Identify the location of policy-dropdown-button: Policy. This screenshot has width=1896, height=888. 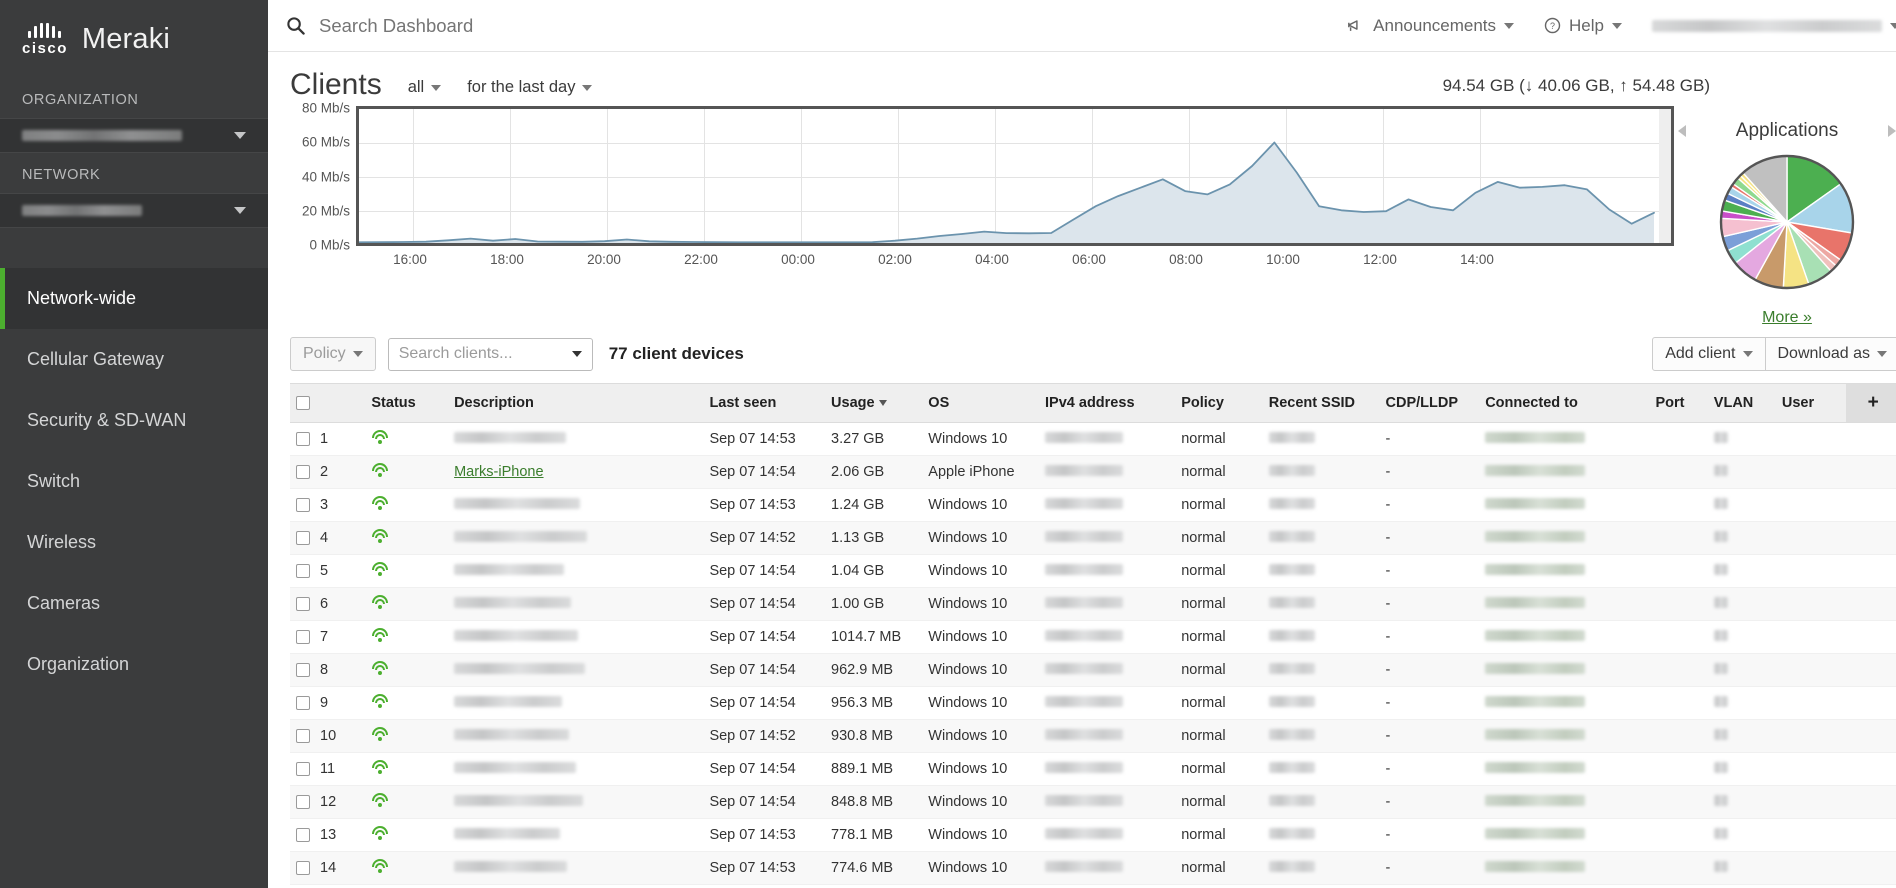
(333, 354).